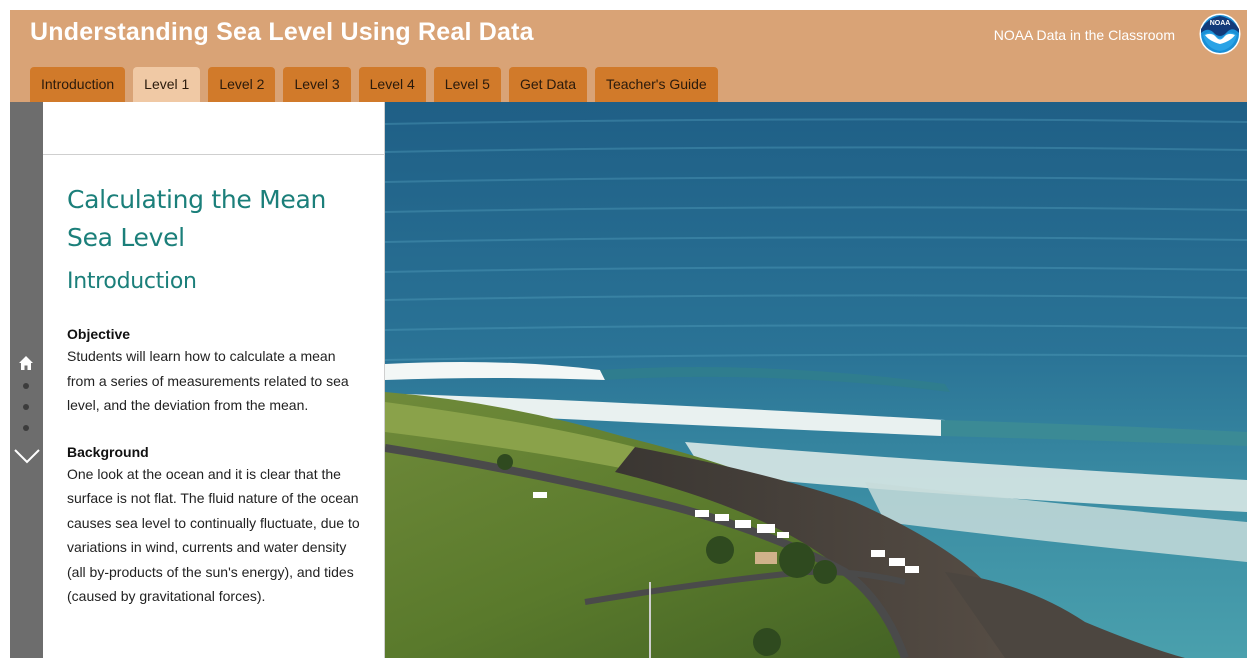  What do you see at coordinates (99, 334) in the screenshot?
I see `objective-heading: Objective` at bounding box center [99, 334].